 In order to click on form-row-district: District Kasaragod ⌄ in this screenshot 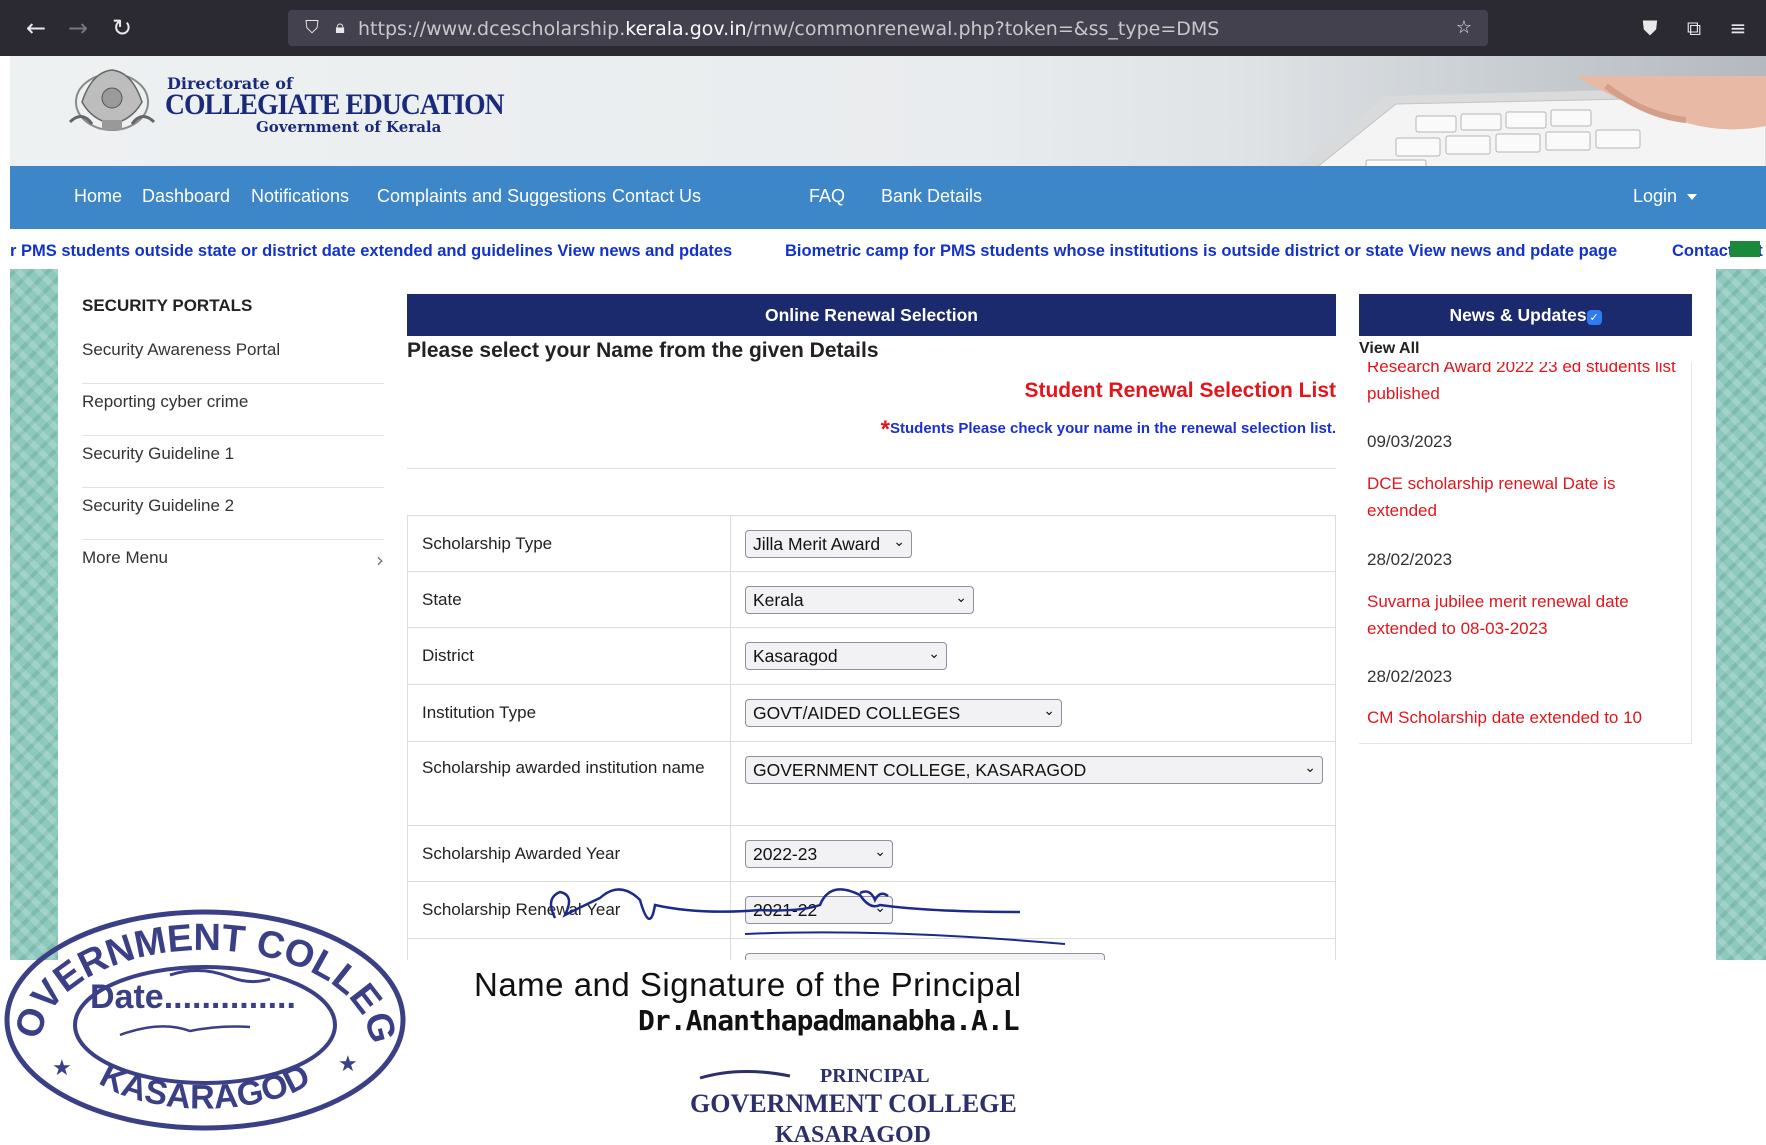, I will do `click(871, 656)`.